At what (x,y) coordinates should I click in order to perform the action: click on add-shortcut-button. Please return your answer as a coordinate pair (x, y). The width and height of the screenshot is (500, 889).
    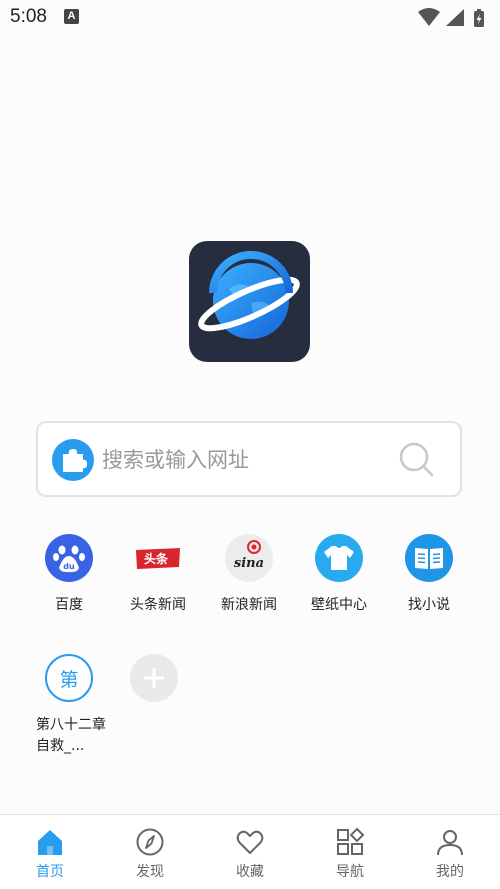
    Looking at the image, I should click on (154, 678).